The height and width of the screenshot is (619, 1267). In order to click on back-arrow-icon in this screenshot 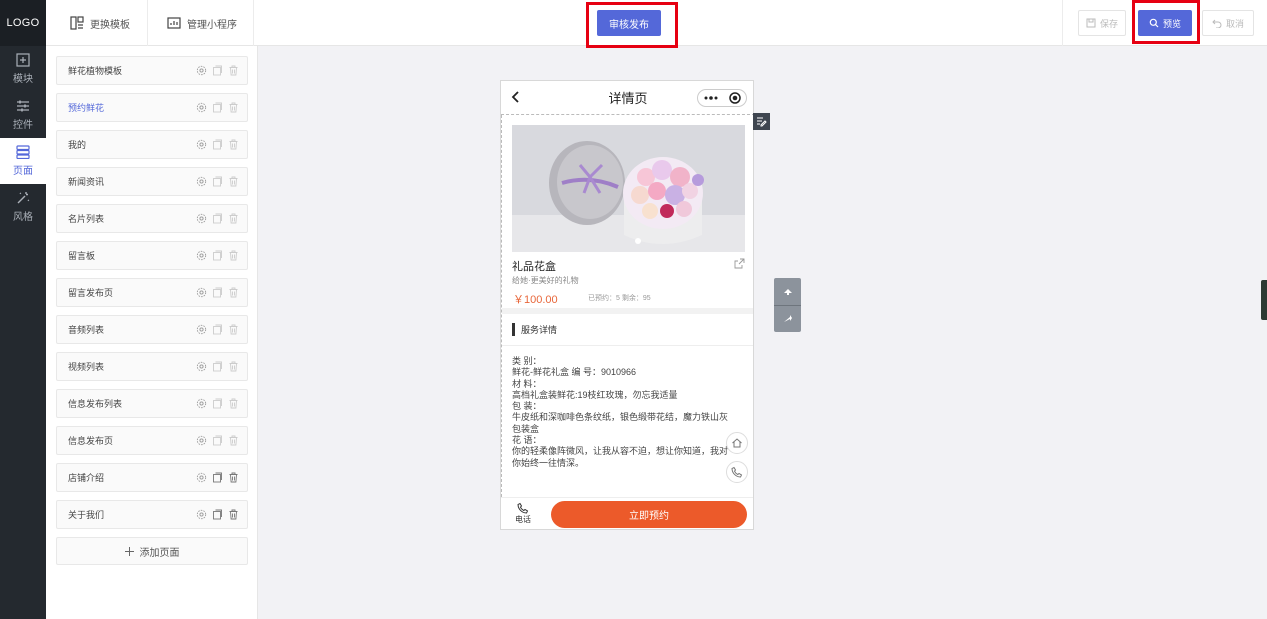, I will do `click(516, 97)`.